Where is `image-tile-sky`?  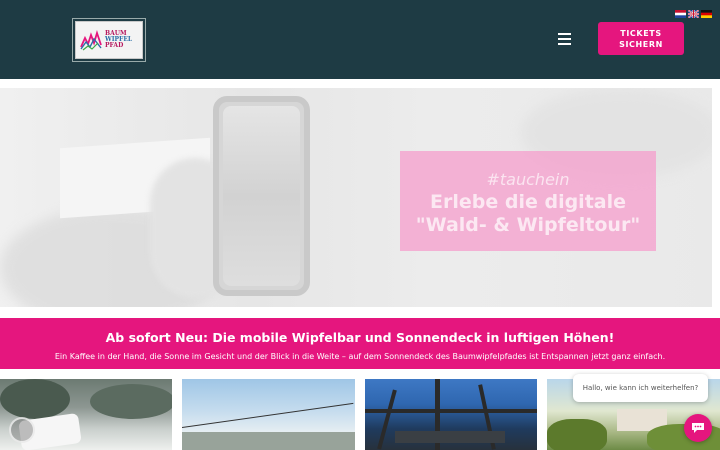
image-tile-sky is located at coordinates (268, 414).